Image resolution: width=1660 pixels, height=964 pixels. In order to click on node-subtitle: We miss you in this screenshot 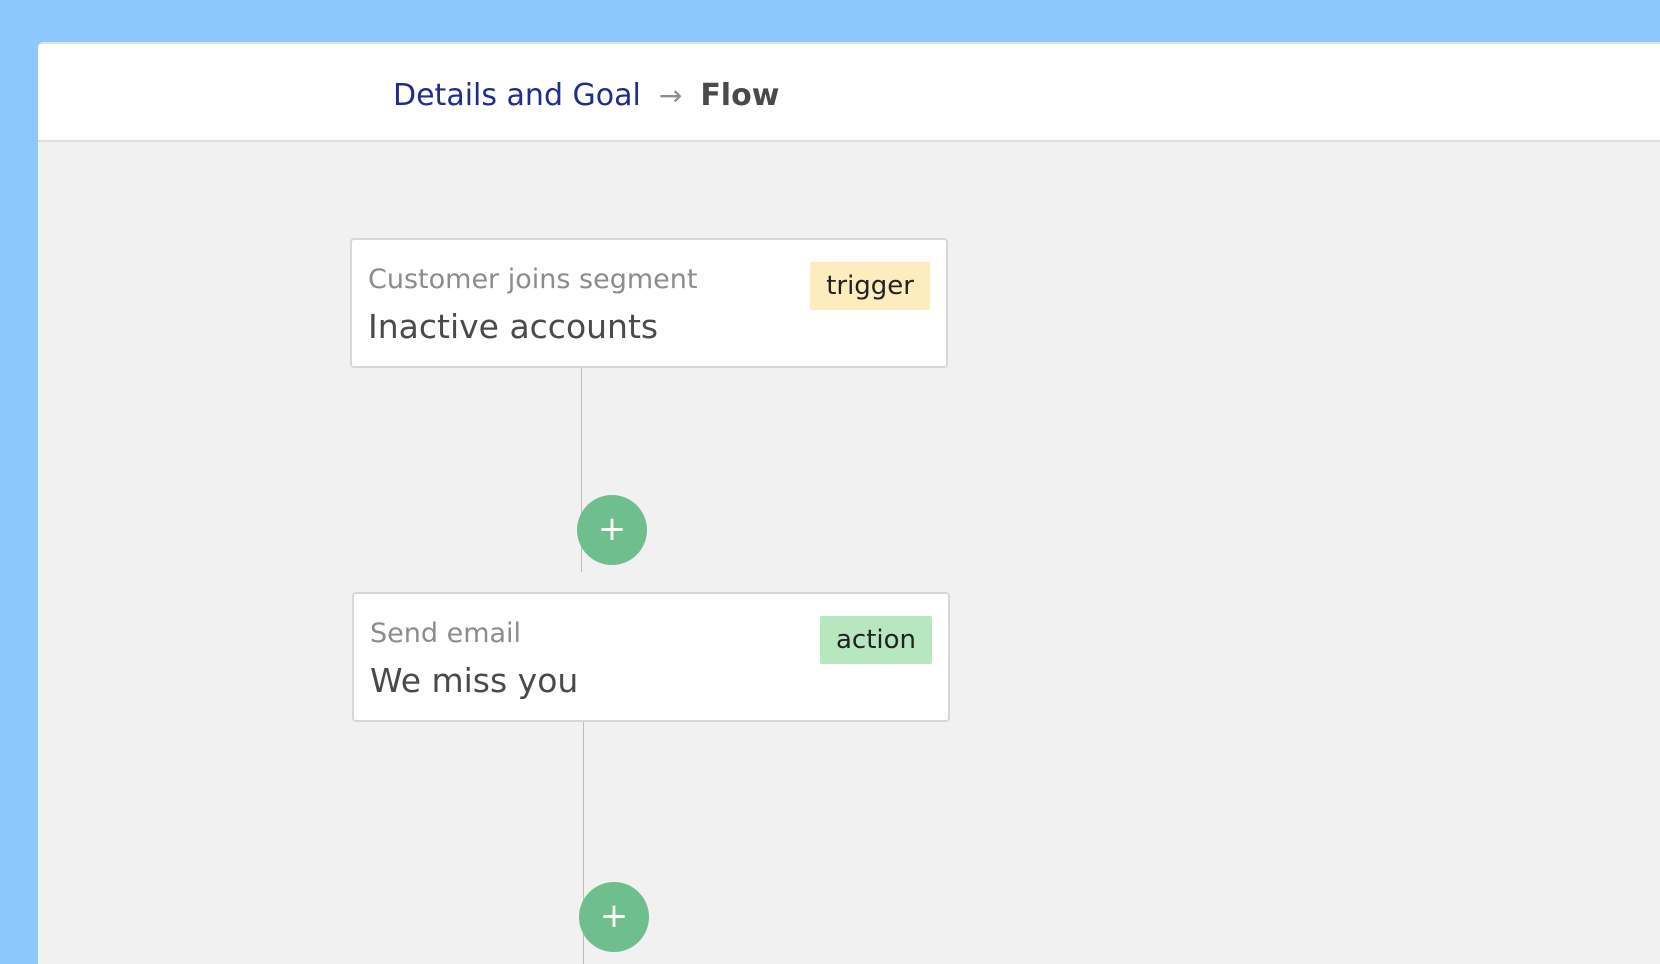, I will do `click(474, 680)`.